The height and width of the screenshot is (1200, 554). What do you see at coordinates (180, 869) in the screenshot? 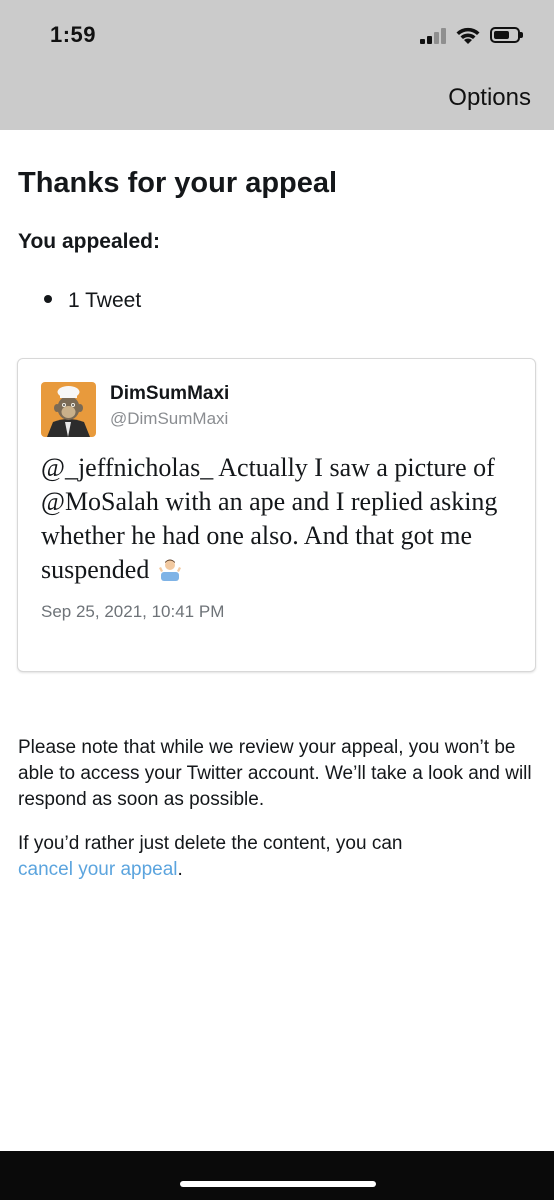
I see `delete-note-suffix: .` at bounding box center [180, 869].